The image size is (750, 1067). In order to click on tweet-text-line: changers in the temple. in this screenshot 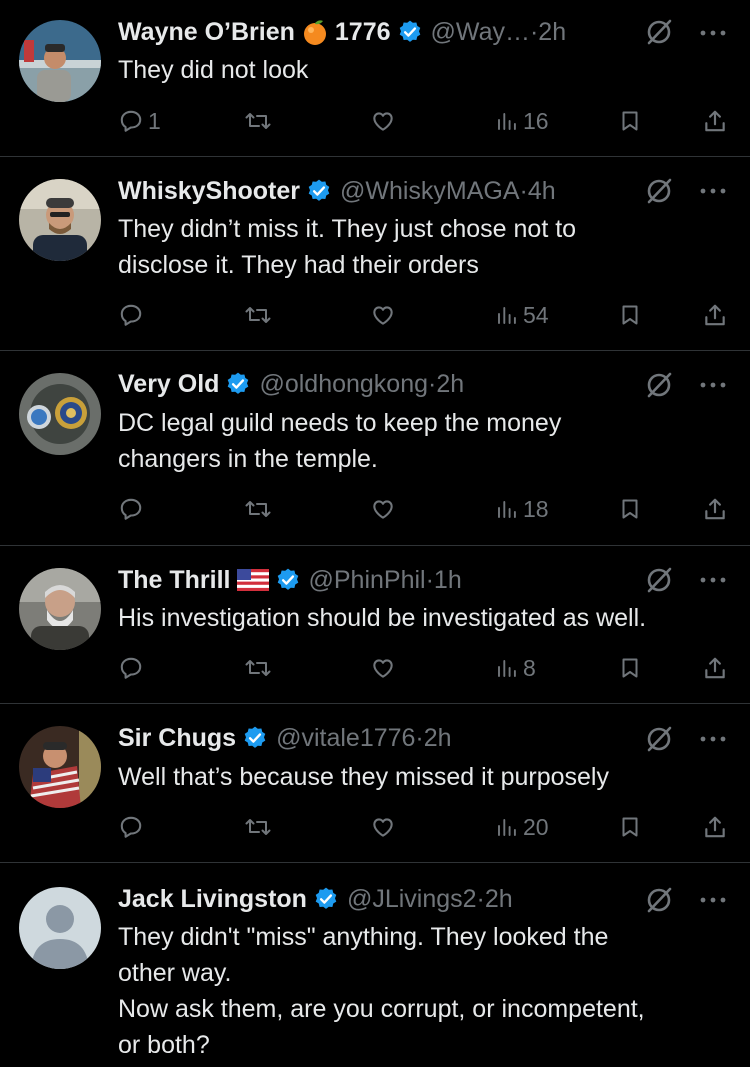, I will do `click(248, 459)`.